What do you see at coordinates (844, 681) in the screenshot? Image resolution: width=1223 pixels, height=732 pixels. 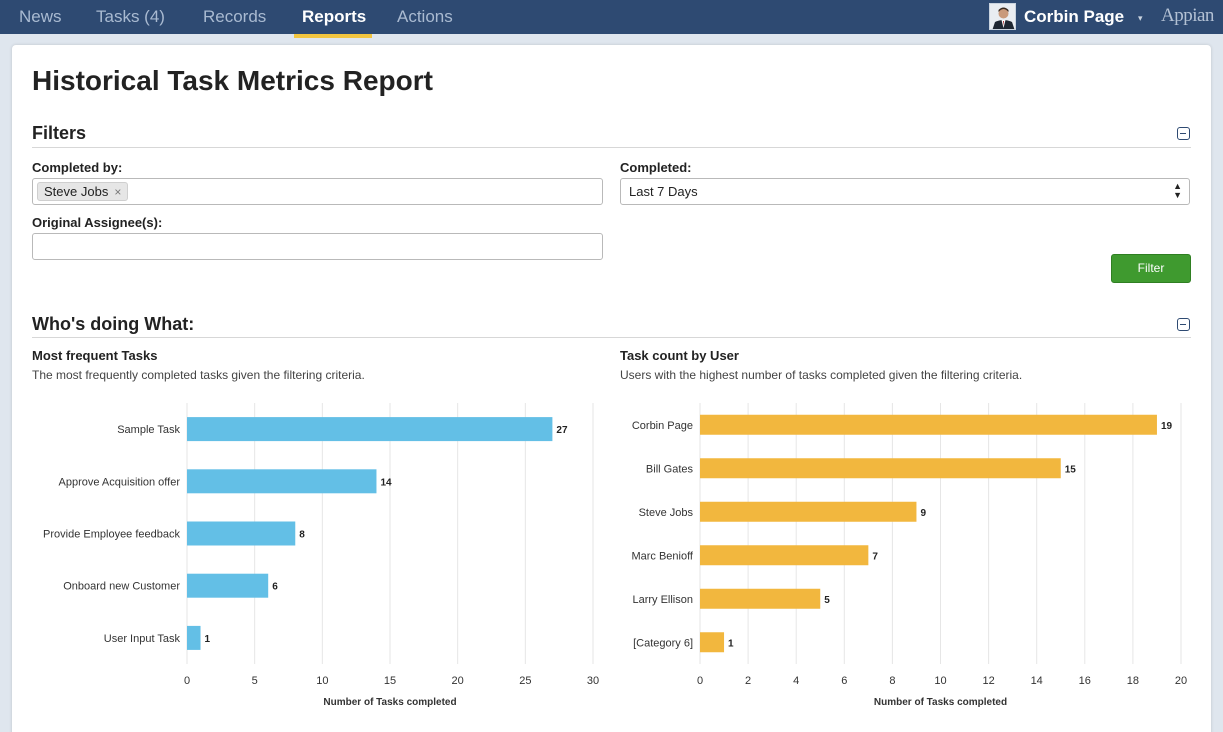 I see `x-tick-label: 6` at bounding box center [844, 681].